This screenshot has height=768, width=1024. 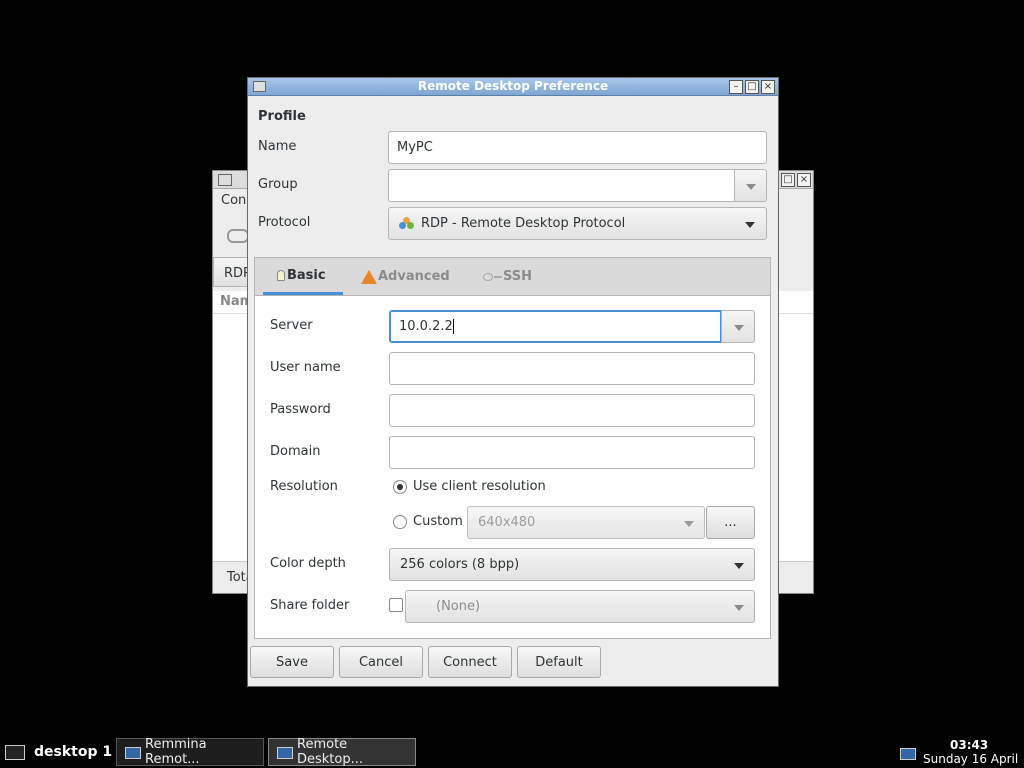 I want to click on default-button-label: Default, so click(x=559, y=662).